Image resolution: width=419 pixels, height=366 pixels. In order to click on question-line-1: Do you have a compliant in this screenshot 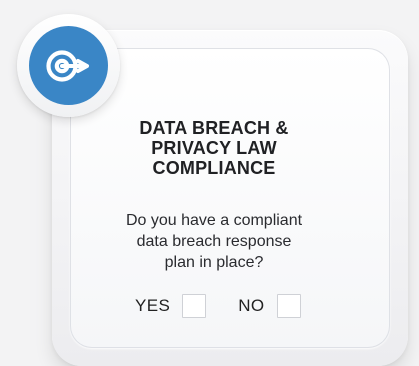, I will do `click(214, 220)`.